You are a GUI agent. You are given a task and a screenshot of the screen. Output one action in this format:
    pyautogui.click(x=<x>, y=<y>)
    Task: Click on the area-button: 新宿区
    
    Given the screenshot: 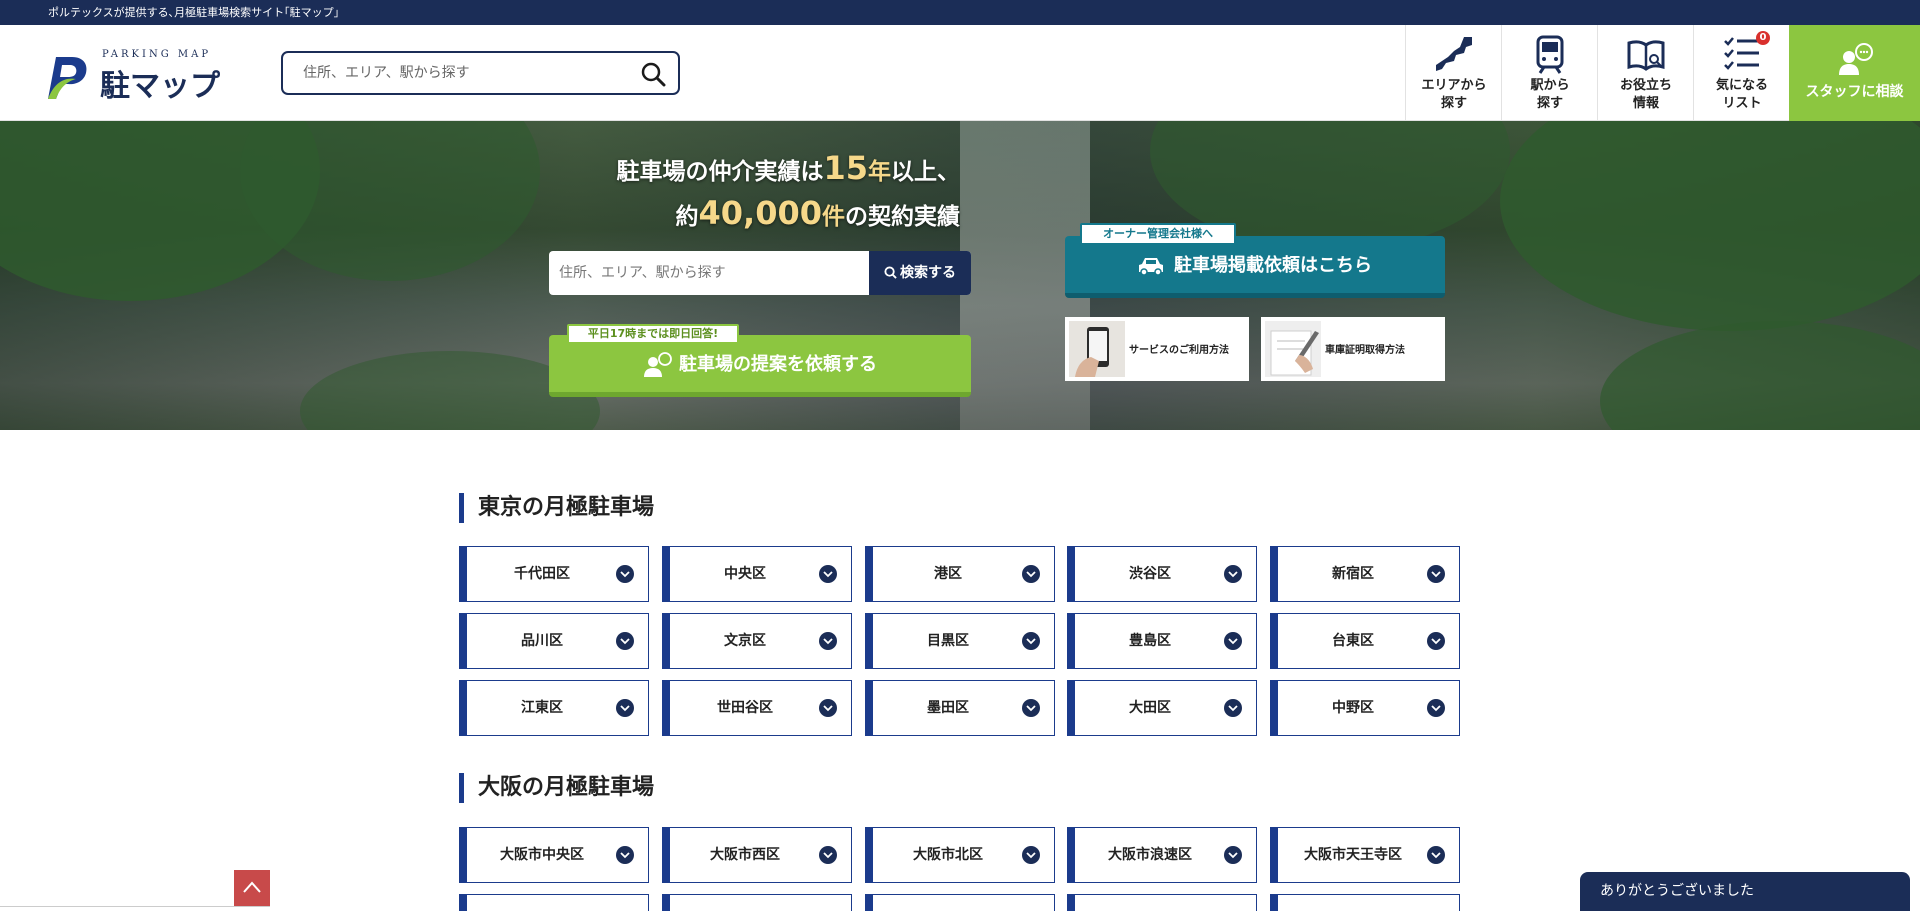 What is the action you would take?
    pyautogui.click(x=1365, y=574)
    